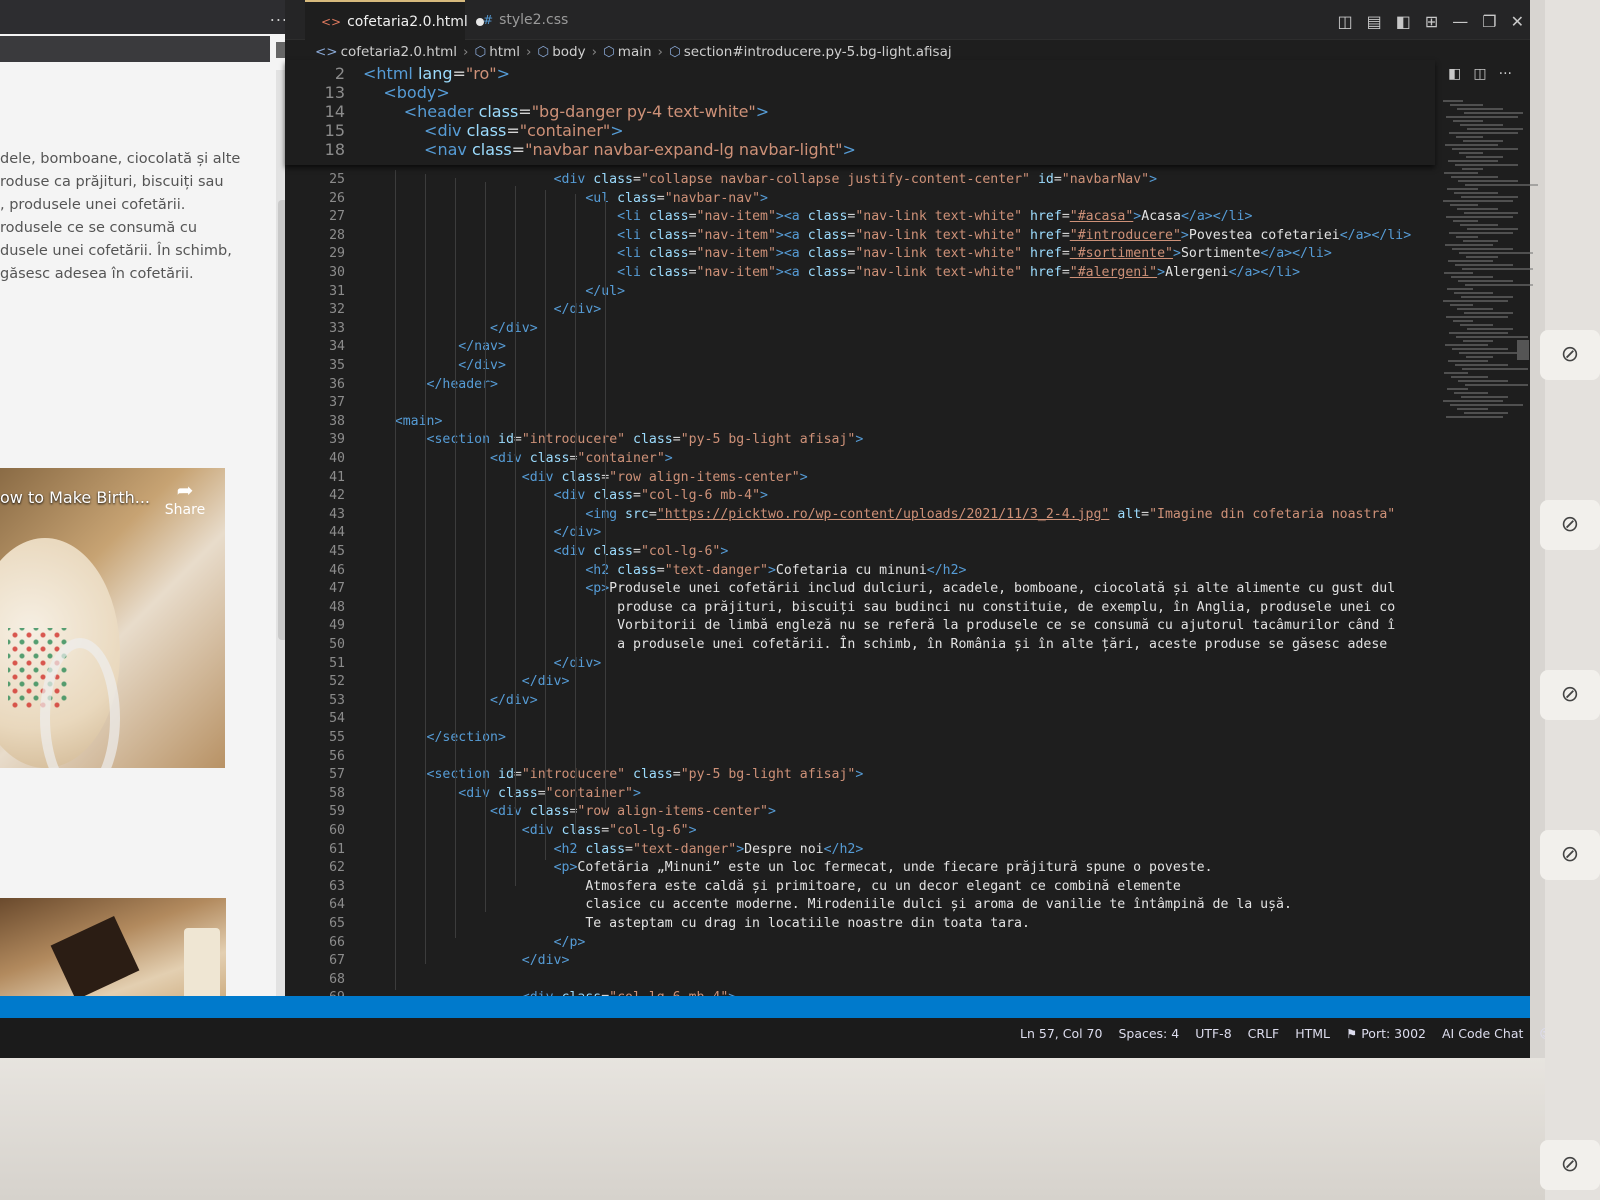  Describe the element at coordinates (399, 52) in the screenshot. I see `breadcrumb-item: cofetaria2.0.html` at that location.